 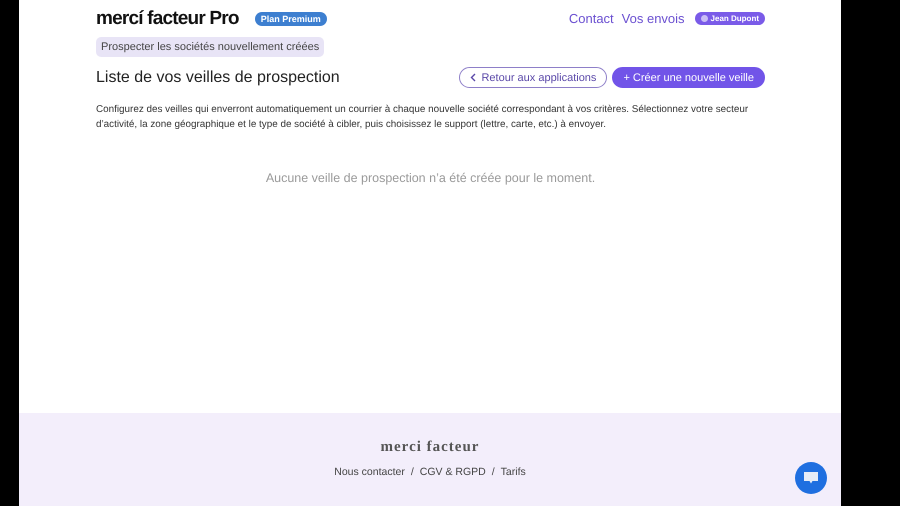 What do you see at coordinates (423, 117) in the screenshot?
I see `description: Configurez des veilles qui enverront automatiquement un courrier à chaque nouvelle société correspondant à vos critères. Sélectionnez votre secteur d’activité, la zone géographique et le type de société à cibler, puis choisissez le support (lettre, carte, etc.) à envoyer.` at bounding box center [423, 117].